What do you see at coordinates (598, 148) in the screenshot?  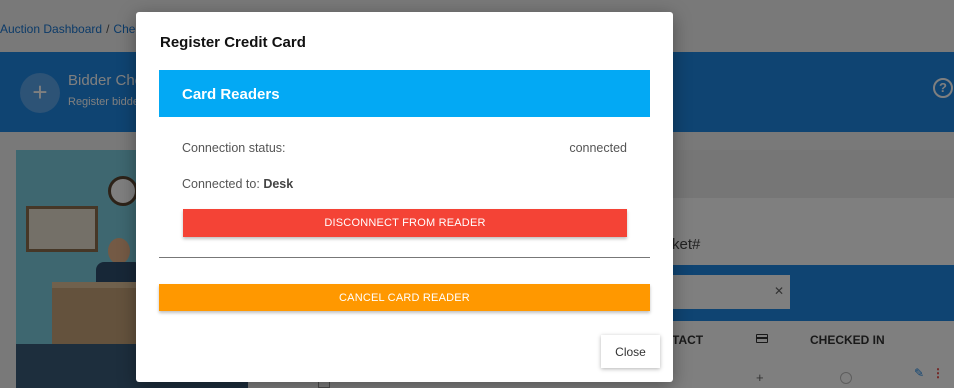 I see `connection-status-value: connected` at bounding box center [598, 148].